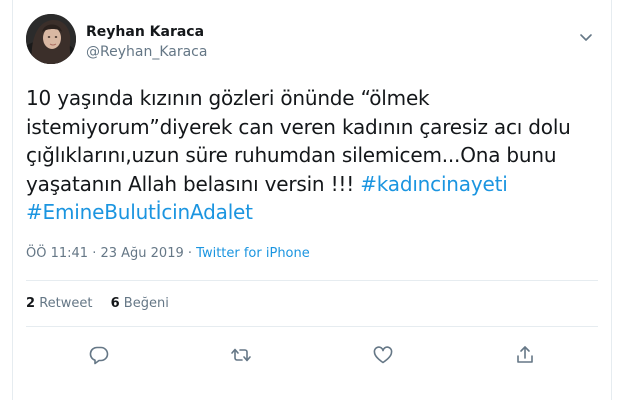  What do you see at coordinates (383, 355) in the screenshot?
I see `heart-icon` at bounding box center [383, 355].